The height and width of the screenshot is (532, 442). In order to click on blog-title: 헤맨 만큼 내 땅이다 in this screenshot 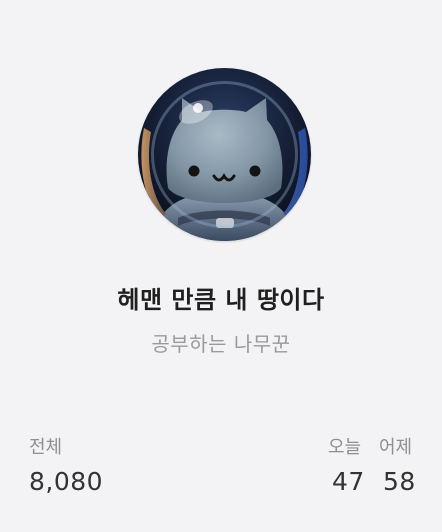, I will do `click(221, 297)`.